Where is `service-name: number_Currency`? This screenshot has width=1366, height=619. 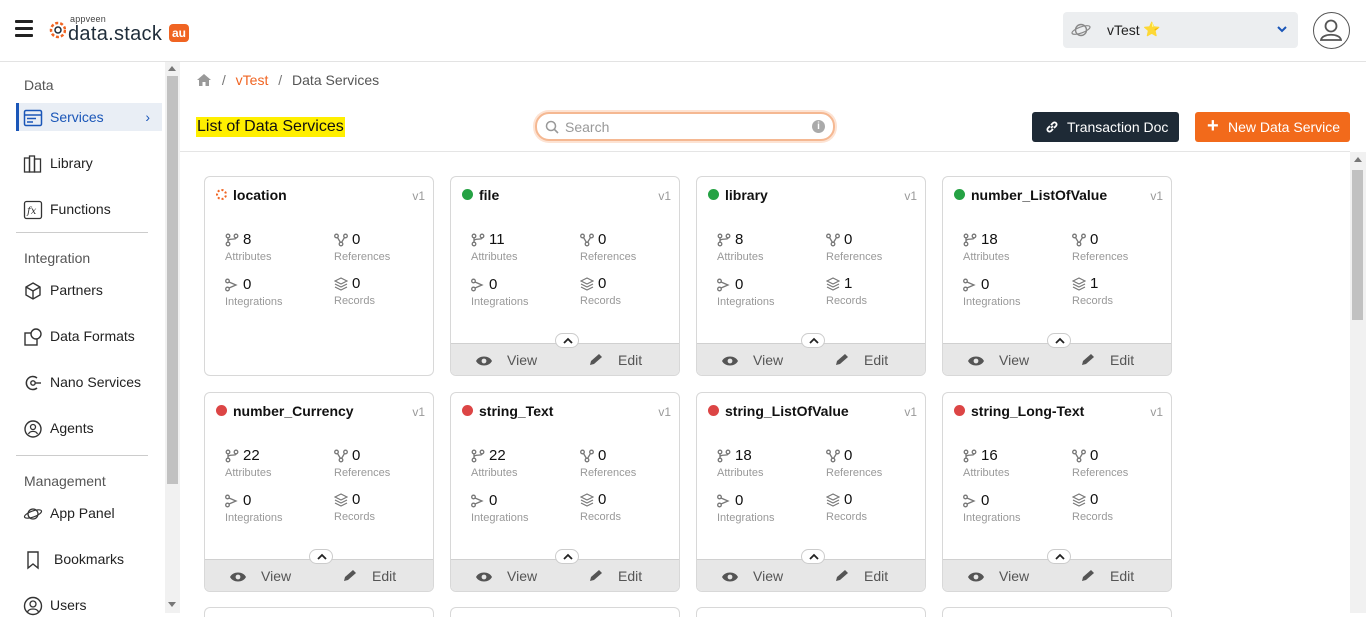
service-name: number_Currency is located at coordinates (293, 411).